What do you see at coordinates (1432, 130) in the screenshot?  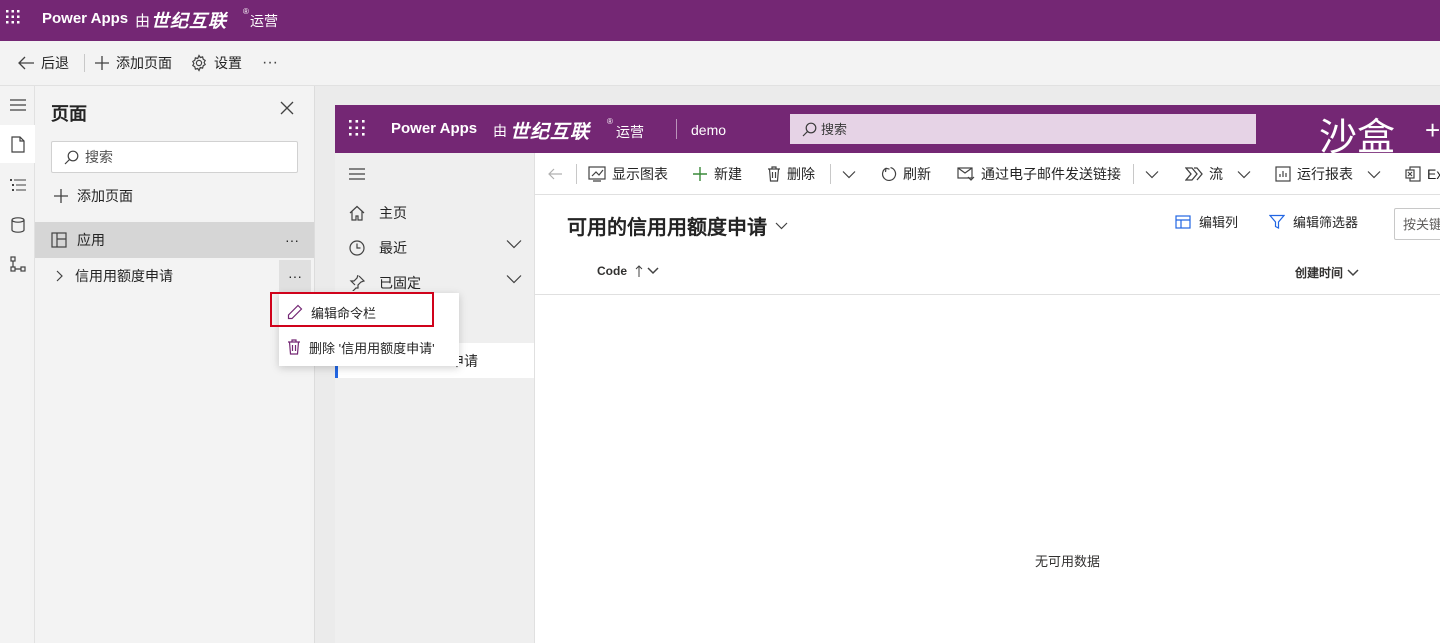 I see `preview-plus-button: +` at bounding box center [1432, 130].